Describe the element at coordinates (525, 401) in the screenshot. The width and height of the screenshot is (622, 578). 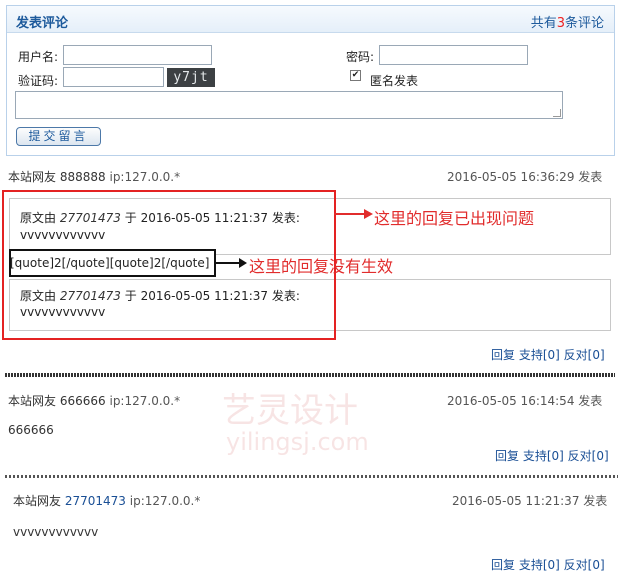
I see `comment-time: 2016-05-05 16:14:54 发表` at that location.